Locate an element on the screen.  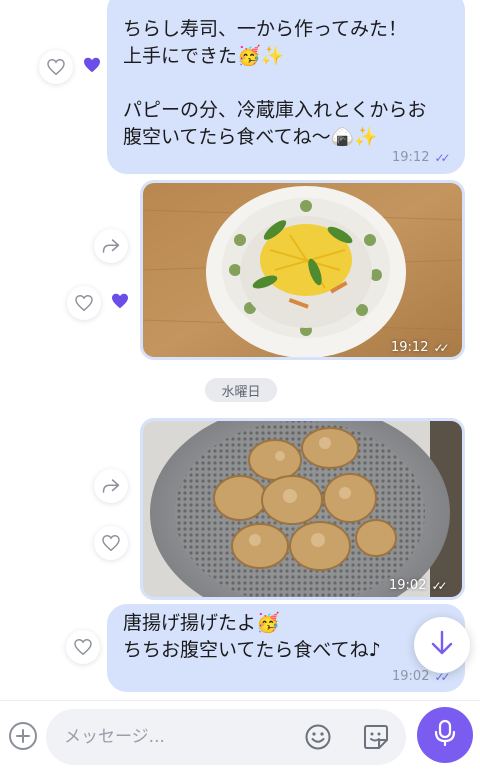
plus-icon is located at coordinates (23, 736).